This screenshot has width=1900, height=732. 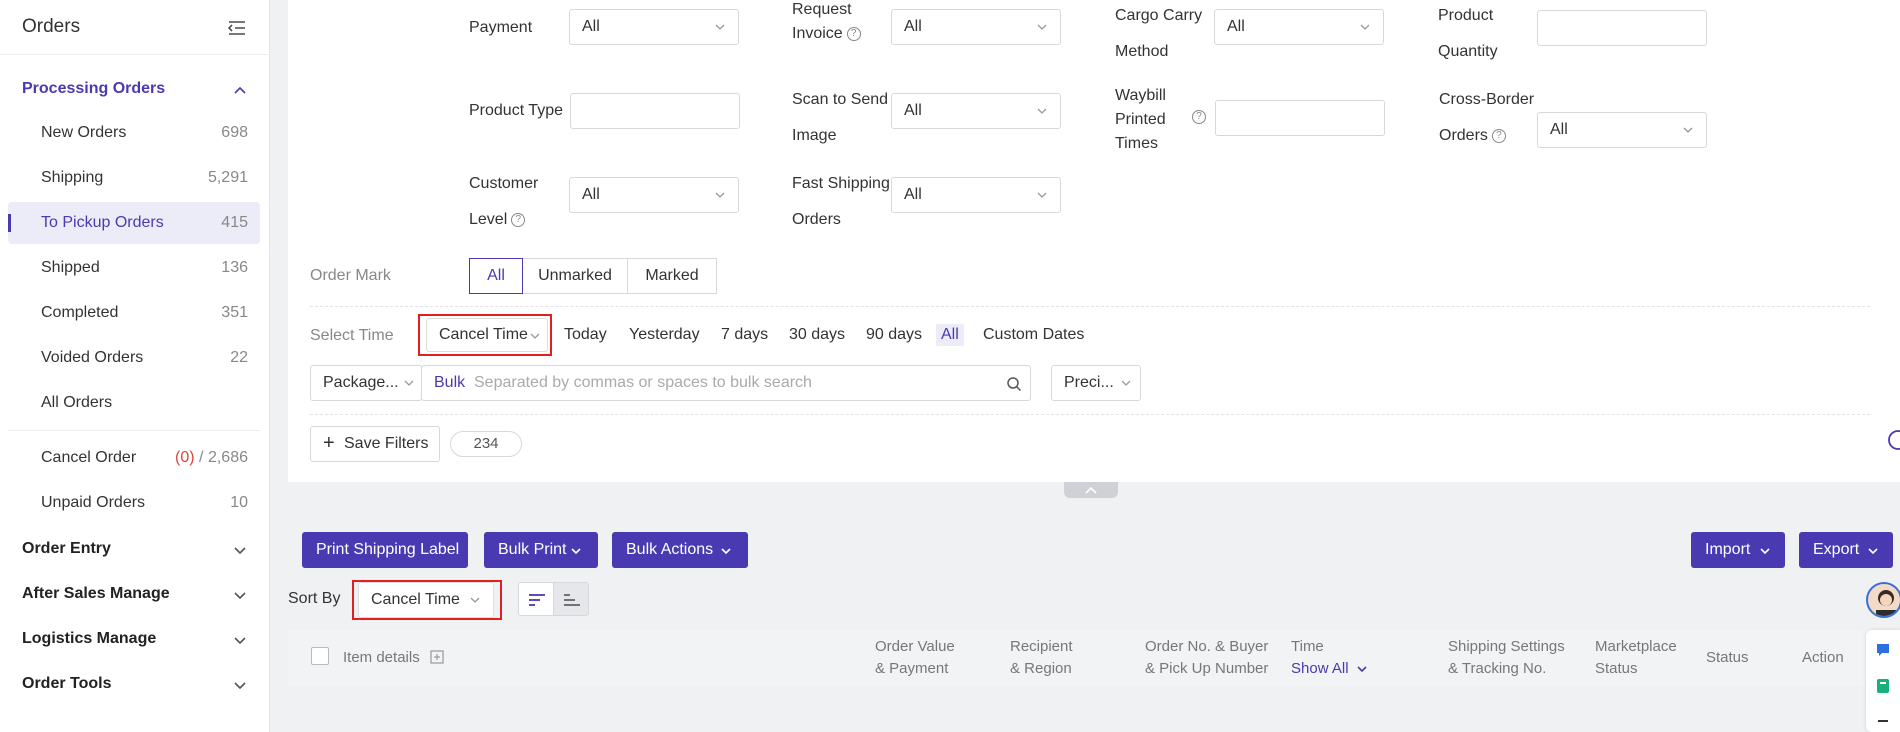 What do you see at coordinates (1090, 414) in the screenshot?
I see `divider` at bounding box center [1090, 414].